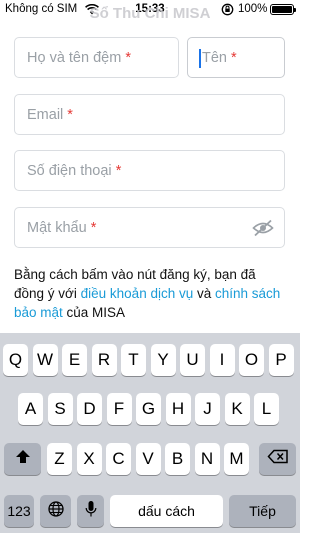  I want to click on key-v: V, so click(148, 459).